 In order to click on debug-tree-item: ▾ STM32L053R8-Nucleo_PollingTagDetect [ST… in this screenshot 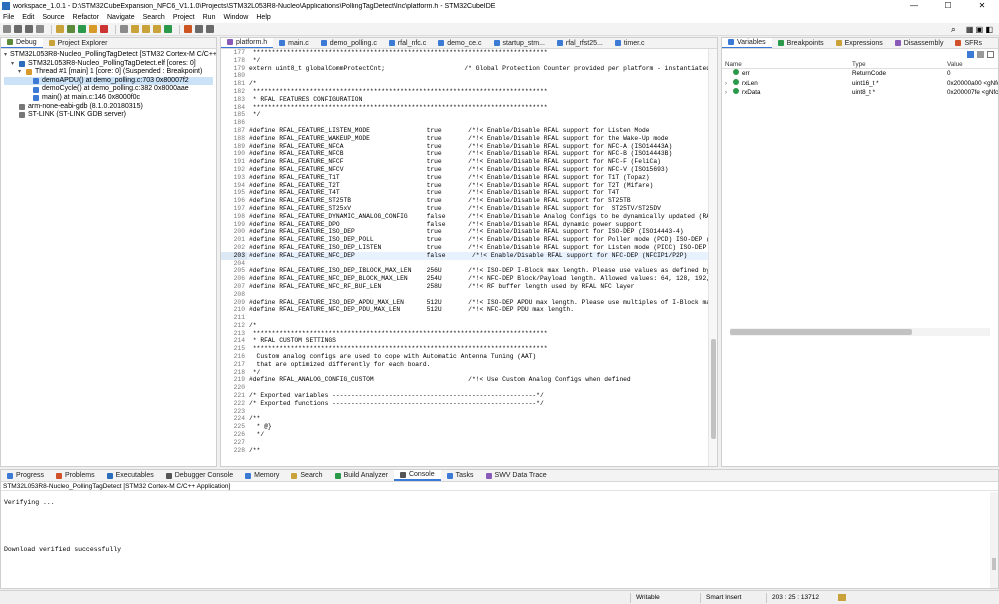, I will do `click(110, 55)`.